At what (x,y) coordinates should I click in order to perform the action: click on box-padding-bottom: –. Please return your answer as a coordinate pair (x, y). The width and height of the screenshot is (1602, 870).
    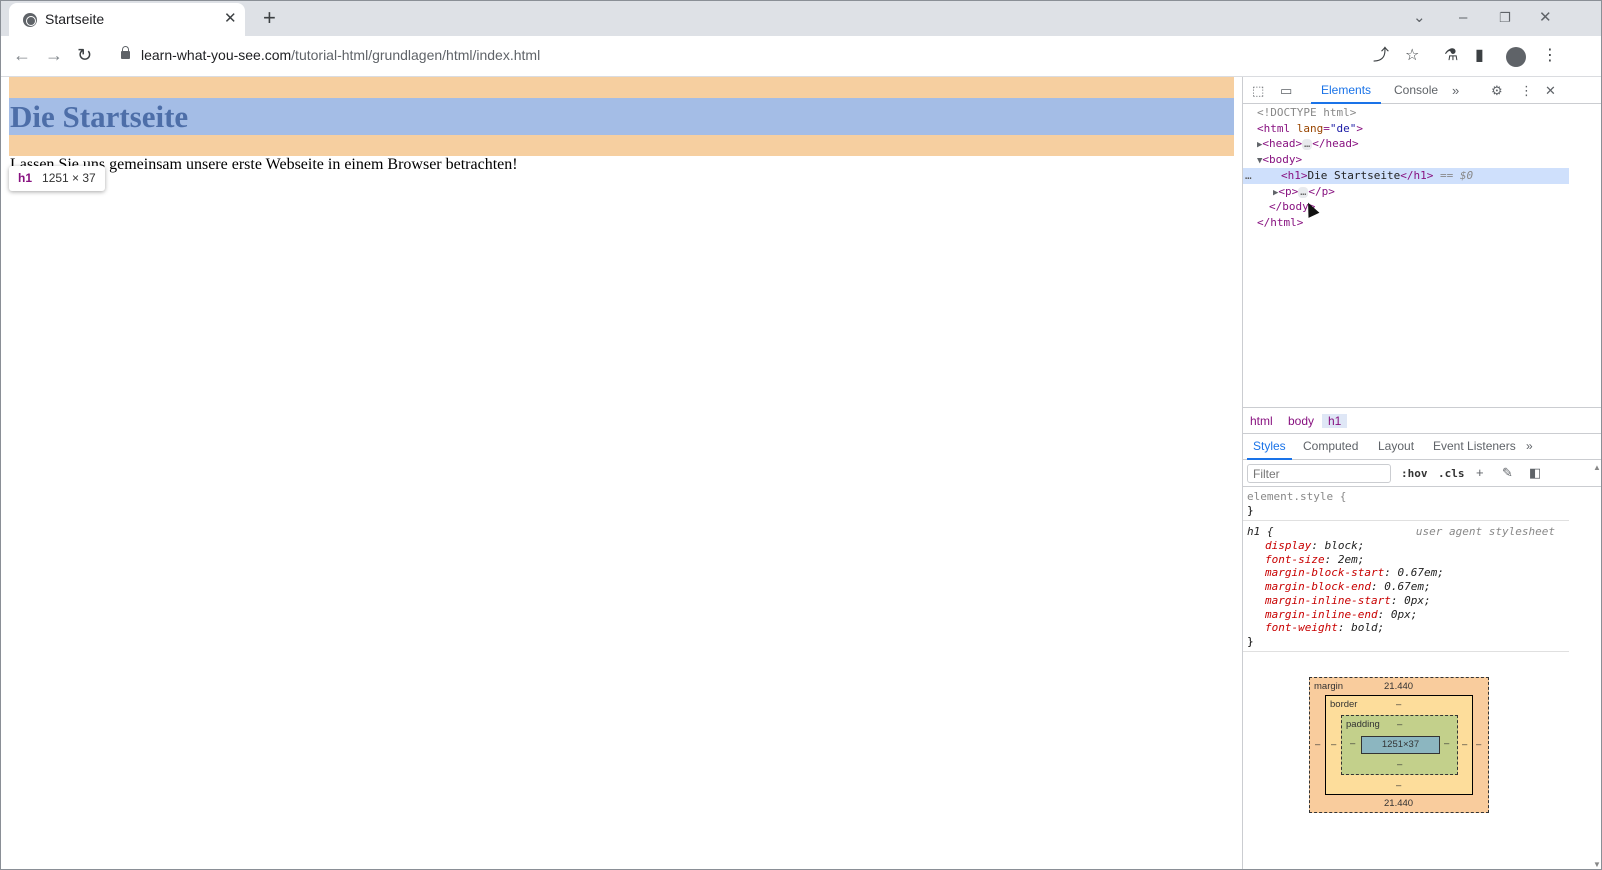
    Looking at the image, I should click on (1399, 764).